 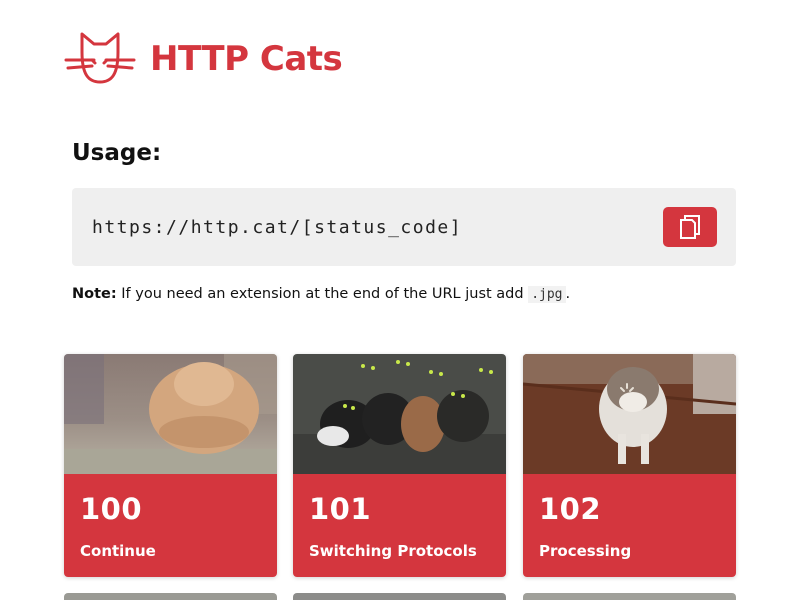 I want to click on status-card-101: 101 Switching Protocols, so click(x=399, y=465).